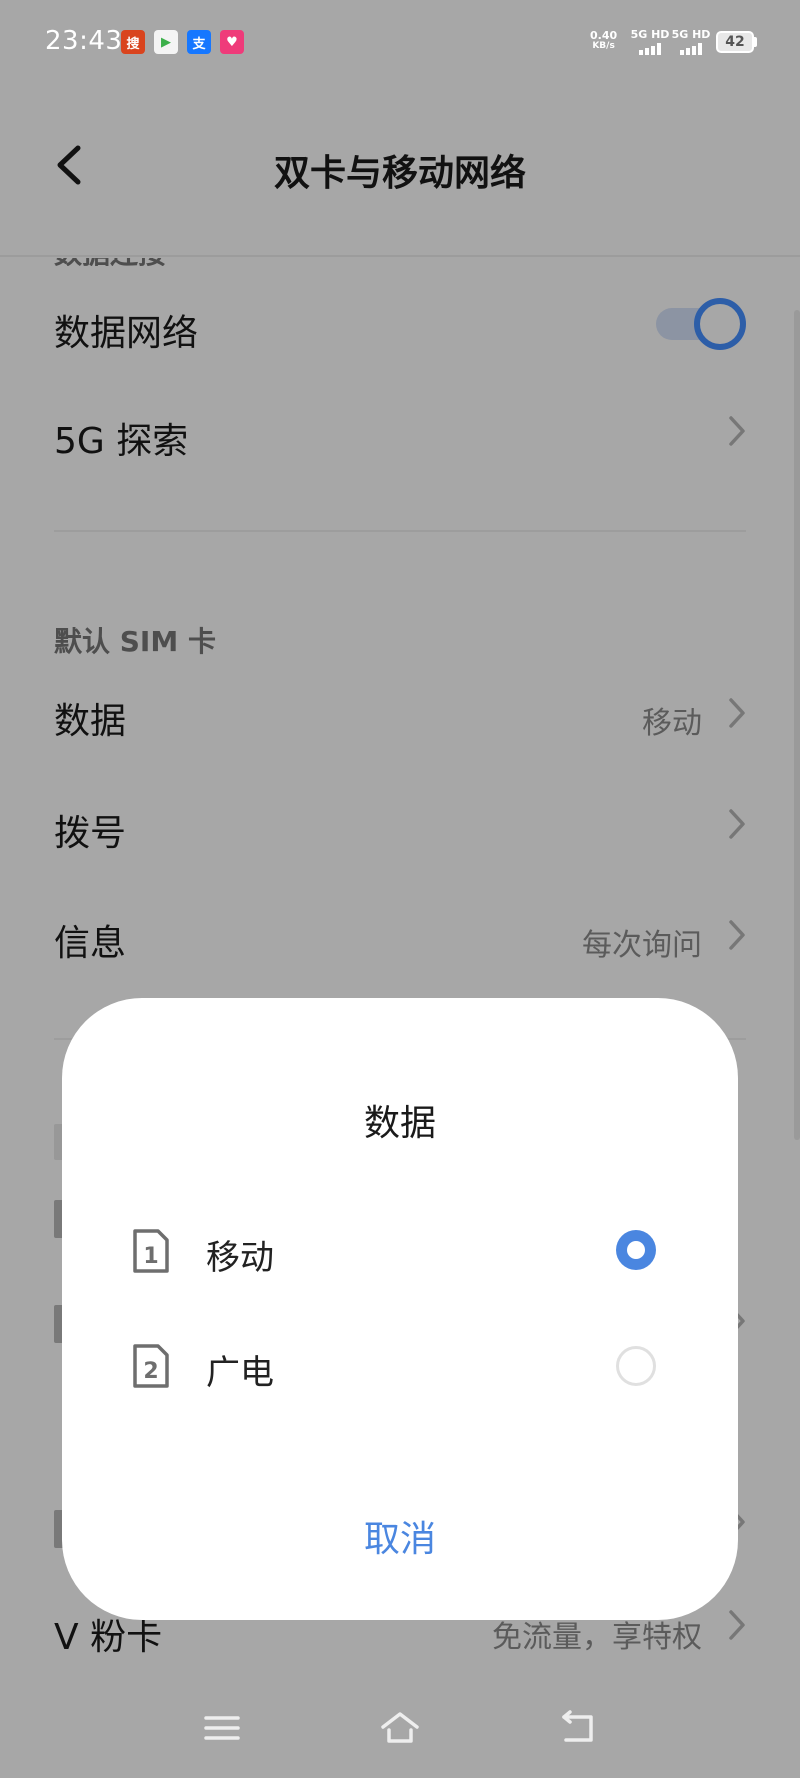  I want to click on message-sim-label: 信息, so click(90, 940).